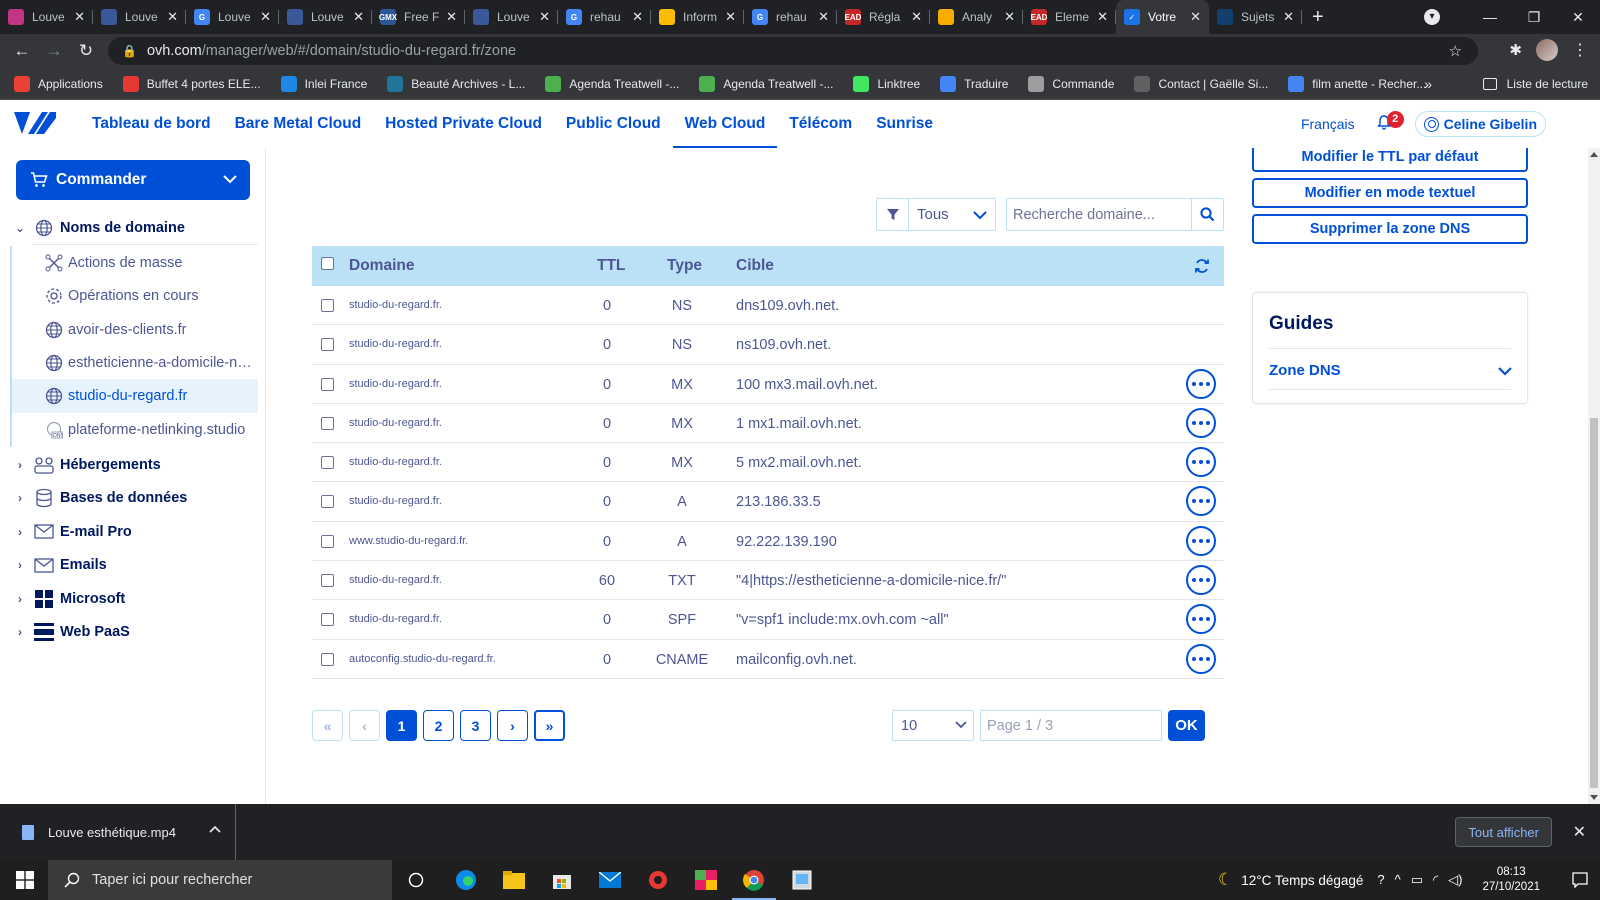 This screenshot has height=900, width=1600. Describe the element at coordinates (611, 266) in the screenshot. I see `column-ttl: TTL` at that location.